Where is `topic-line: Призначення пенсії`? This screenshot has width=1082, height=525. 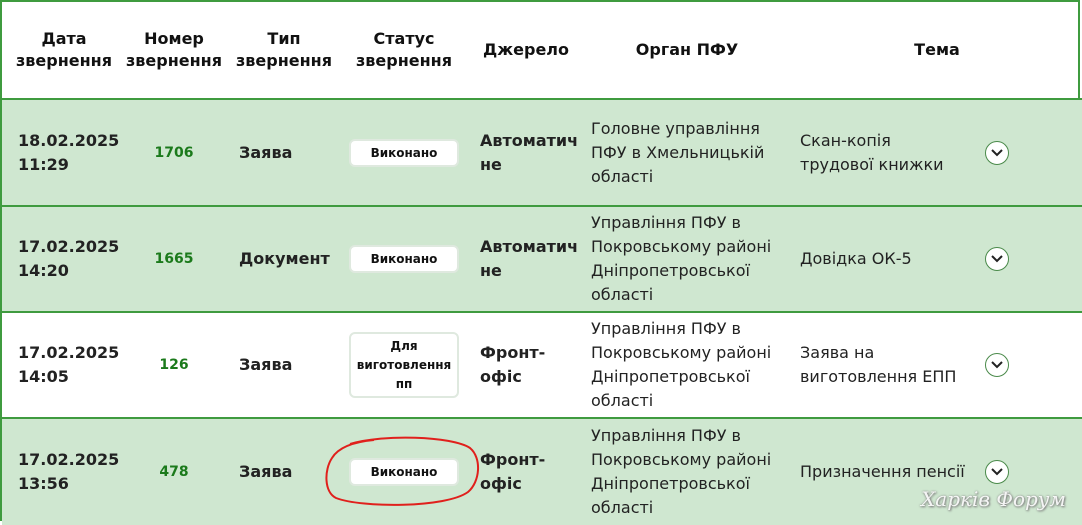
topic-line: Призначення пенсії is located at coordinates (882, 471).